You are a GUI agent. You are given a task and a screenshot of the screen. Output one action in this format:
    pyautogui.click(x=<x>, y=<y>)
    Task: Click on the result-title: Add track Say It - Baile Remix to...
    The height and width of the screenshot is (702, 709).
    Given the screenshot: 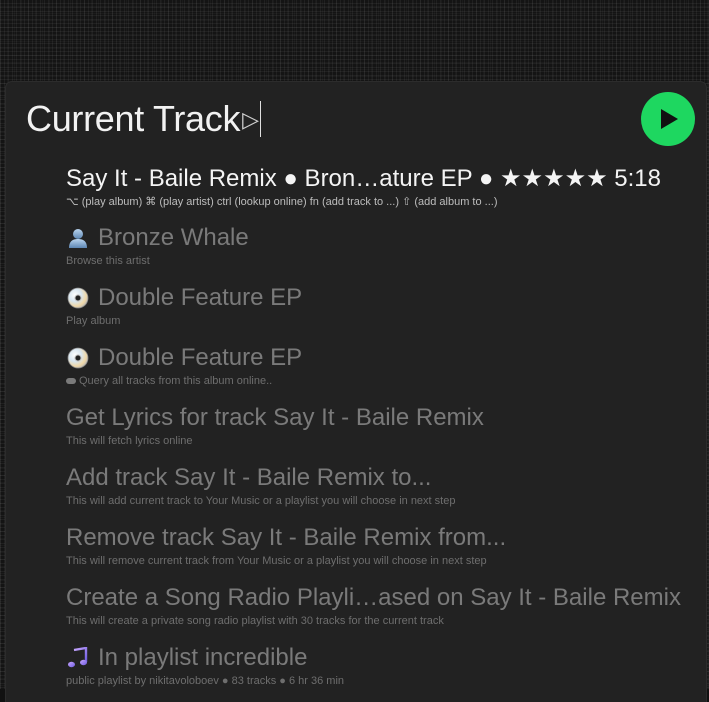 What is the action you would take?
    pyautogui.click(x=248, y=478)
    